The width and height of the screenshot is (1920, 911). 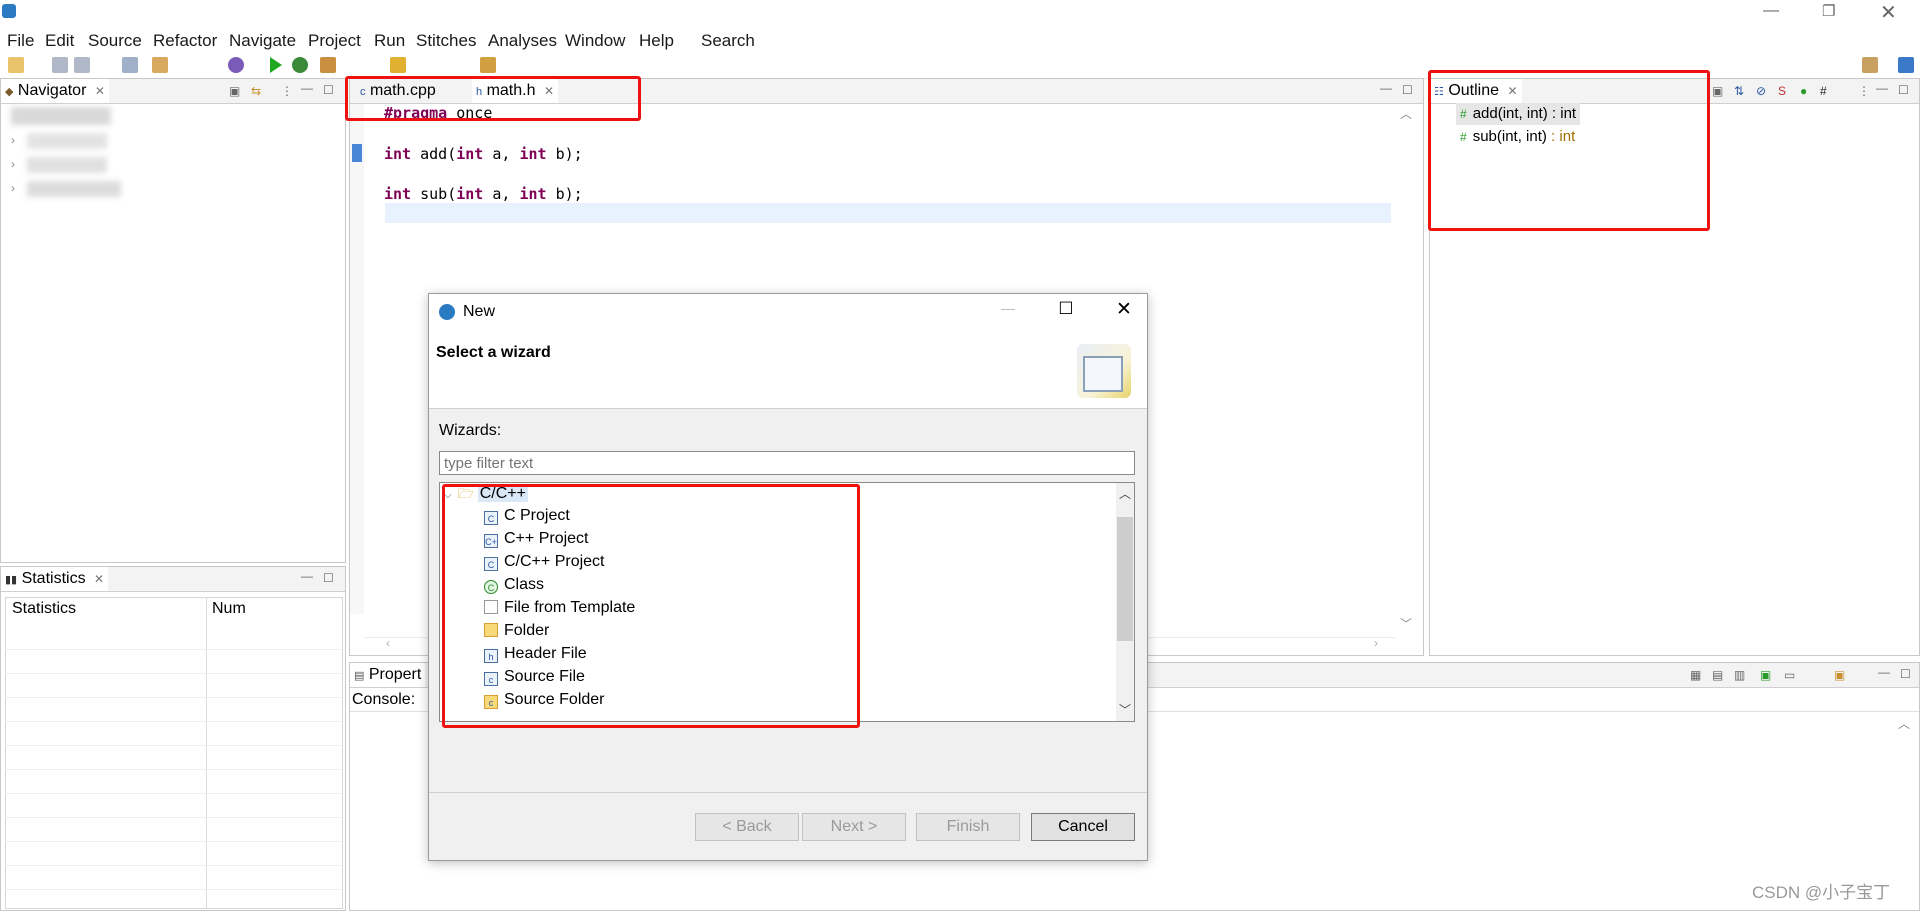 What do you see at coordinates (446, 41) in the screenshot?
I see `menu-stitches: Stitches` at bounding box center [446, 41].